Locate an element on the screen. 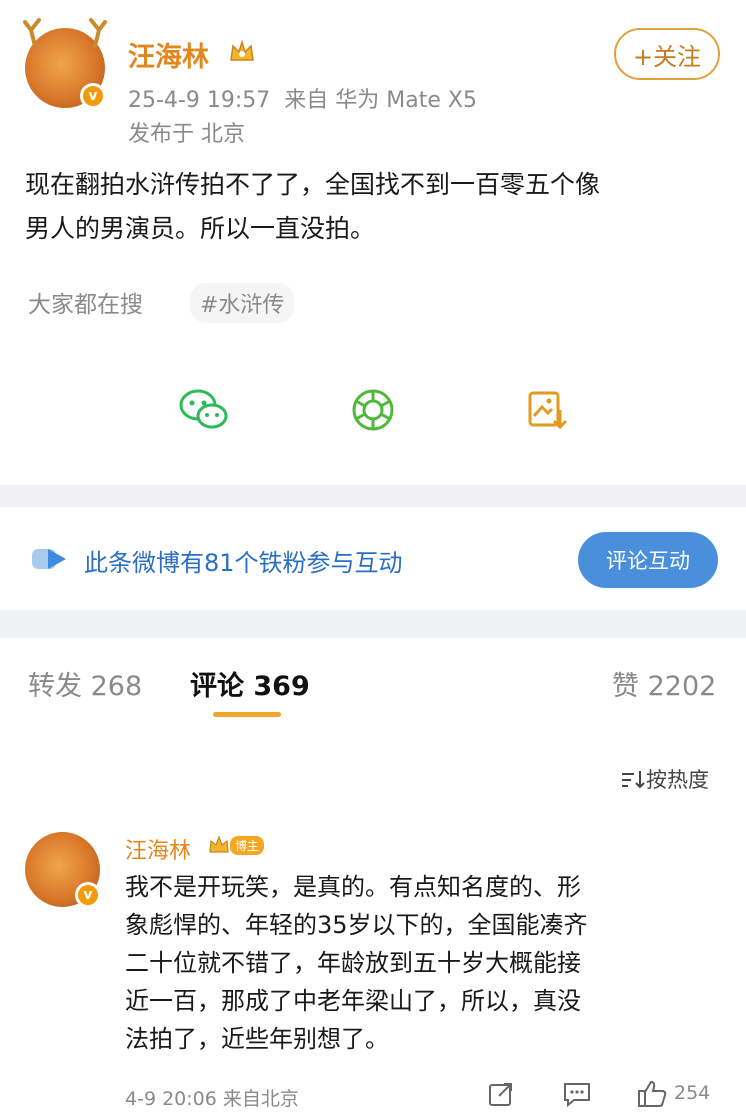  comment-like-count: 254 is located at coordinates (692, 1093).